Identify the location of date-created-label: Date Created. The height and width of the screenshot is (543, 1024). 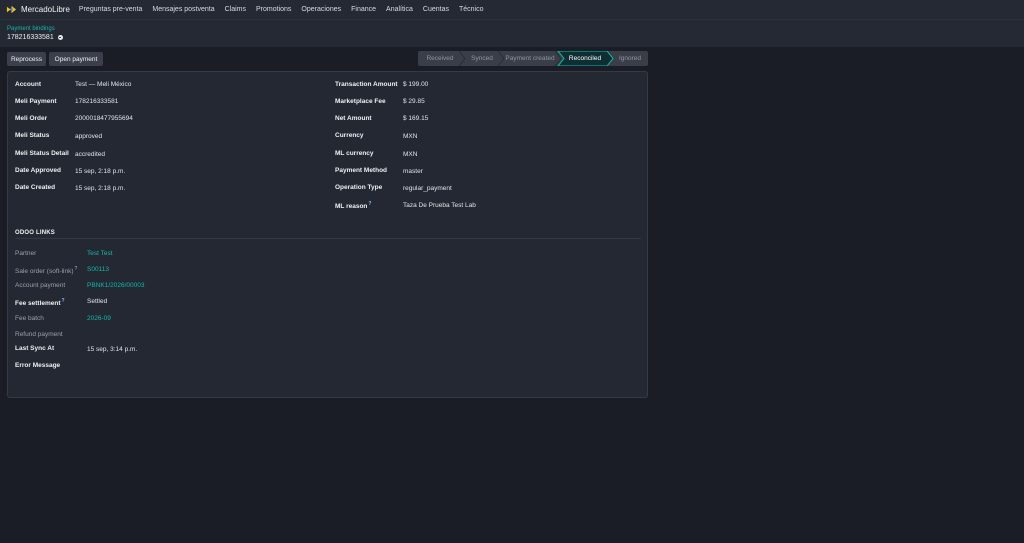
(35, 187).